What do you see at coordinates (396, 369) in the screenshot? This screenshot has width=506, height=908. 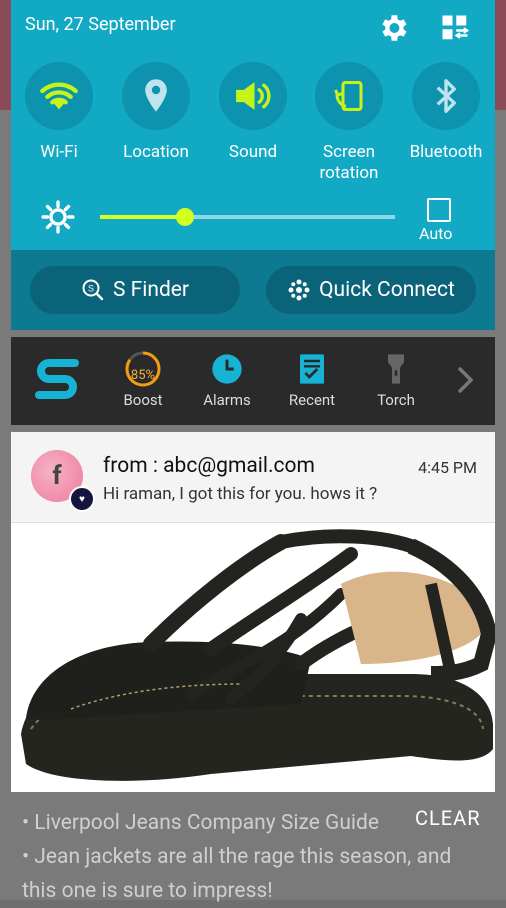 I see `torch-icon` at bounding box center [396, 369].